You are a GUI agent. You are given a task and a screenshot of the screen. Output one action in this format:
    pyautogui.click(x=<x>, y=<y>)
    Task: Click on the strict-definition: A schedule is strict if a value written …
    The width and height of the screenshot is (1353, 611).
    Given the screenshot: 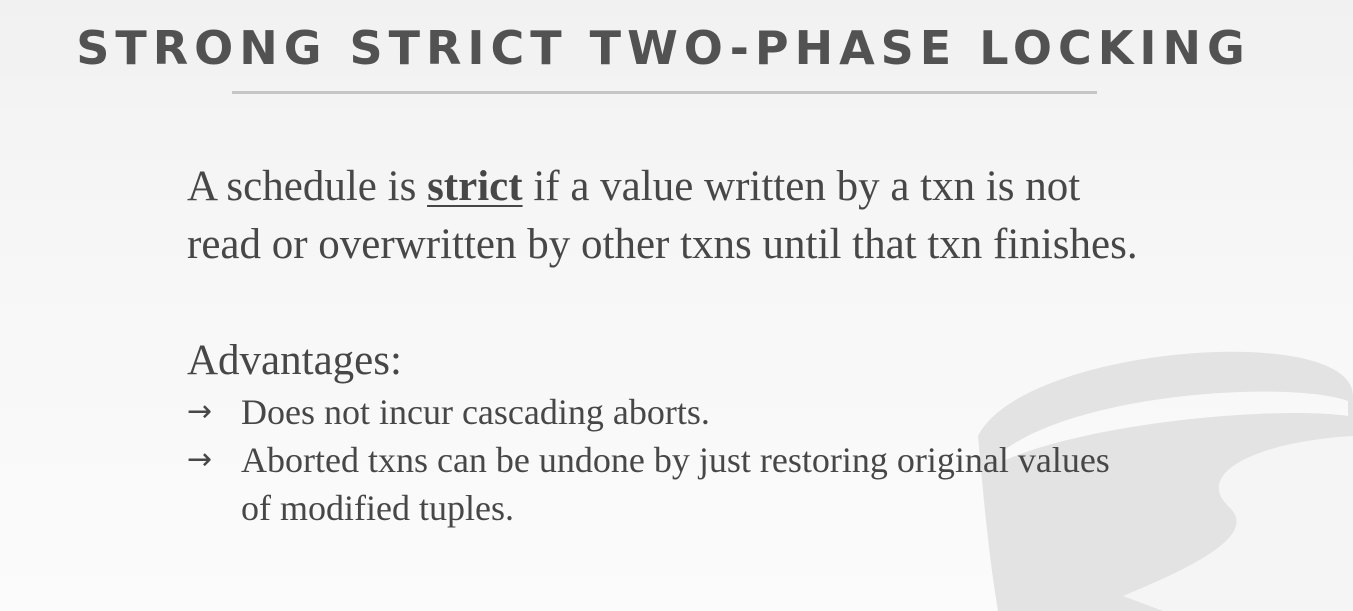 What is the action you would take?
    pyautogui.click(x=667, y=216)
    